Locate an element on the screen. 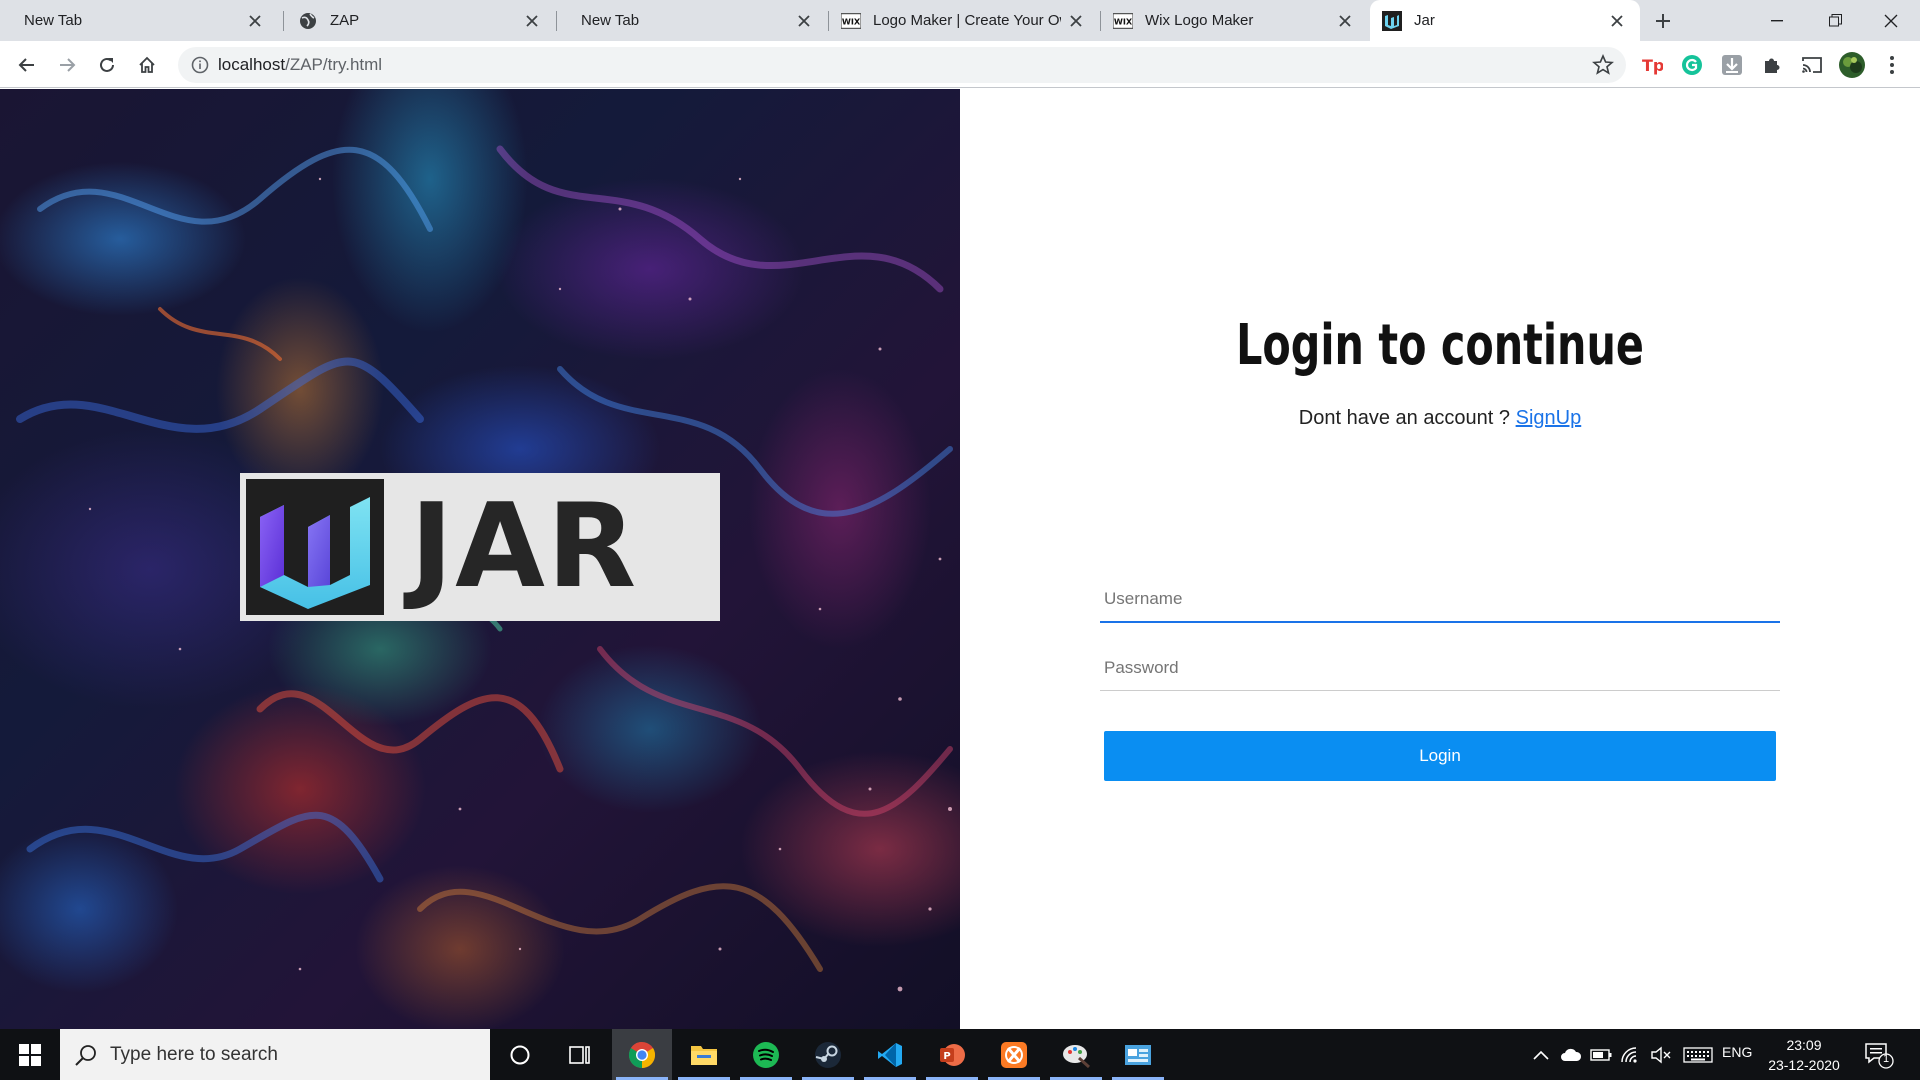  input-language: ENG is located at coordinates (1737, 1052).